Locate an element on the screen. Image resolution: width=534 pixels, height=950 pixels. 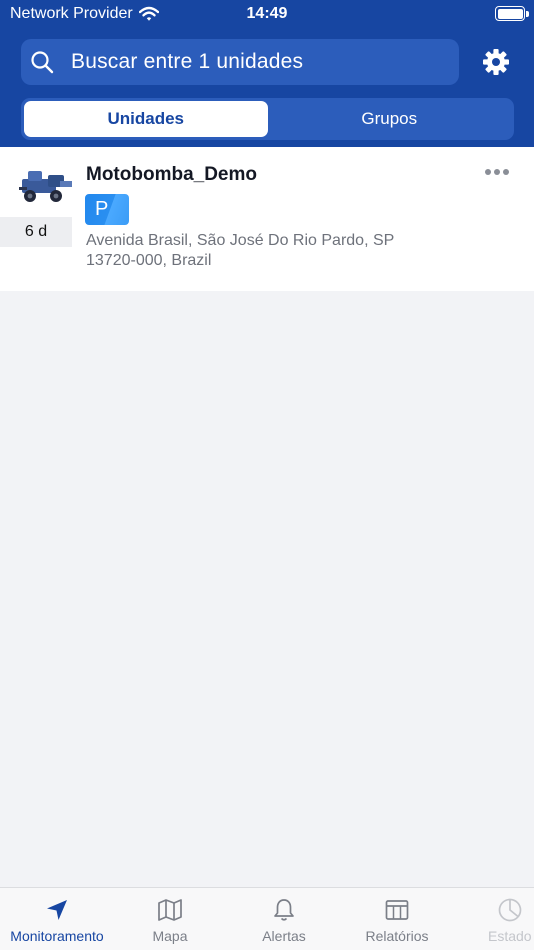
bell-icon is located at coordinates (284, 910).